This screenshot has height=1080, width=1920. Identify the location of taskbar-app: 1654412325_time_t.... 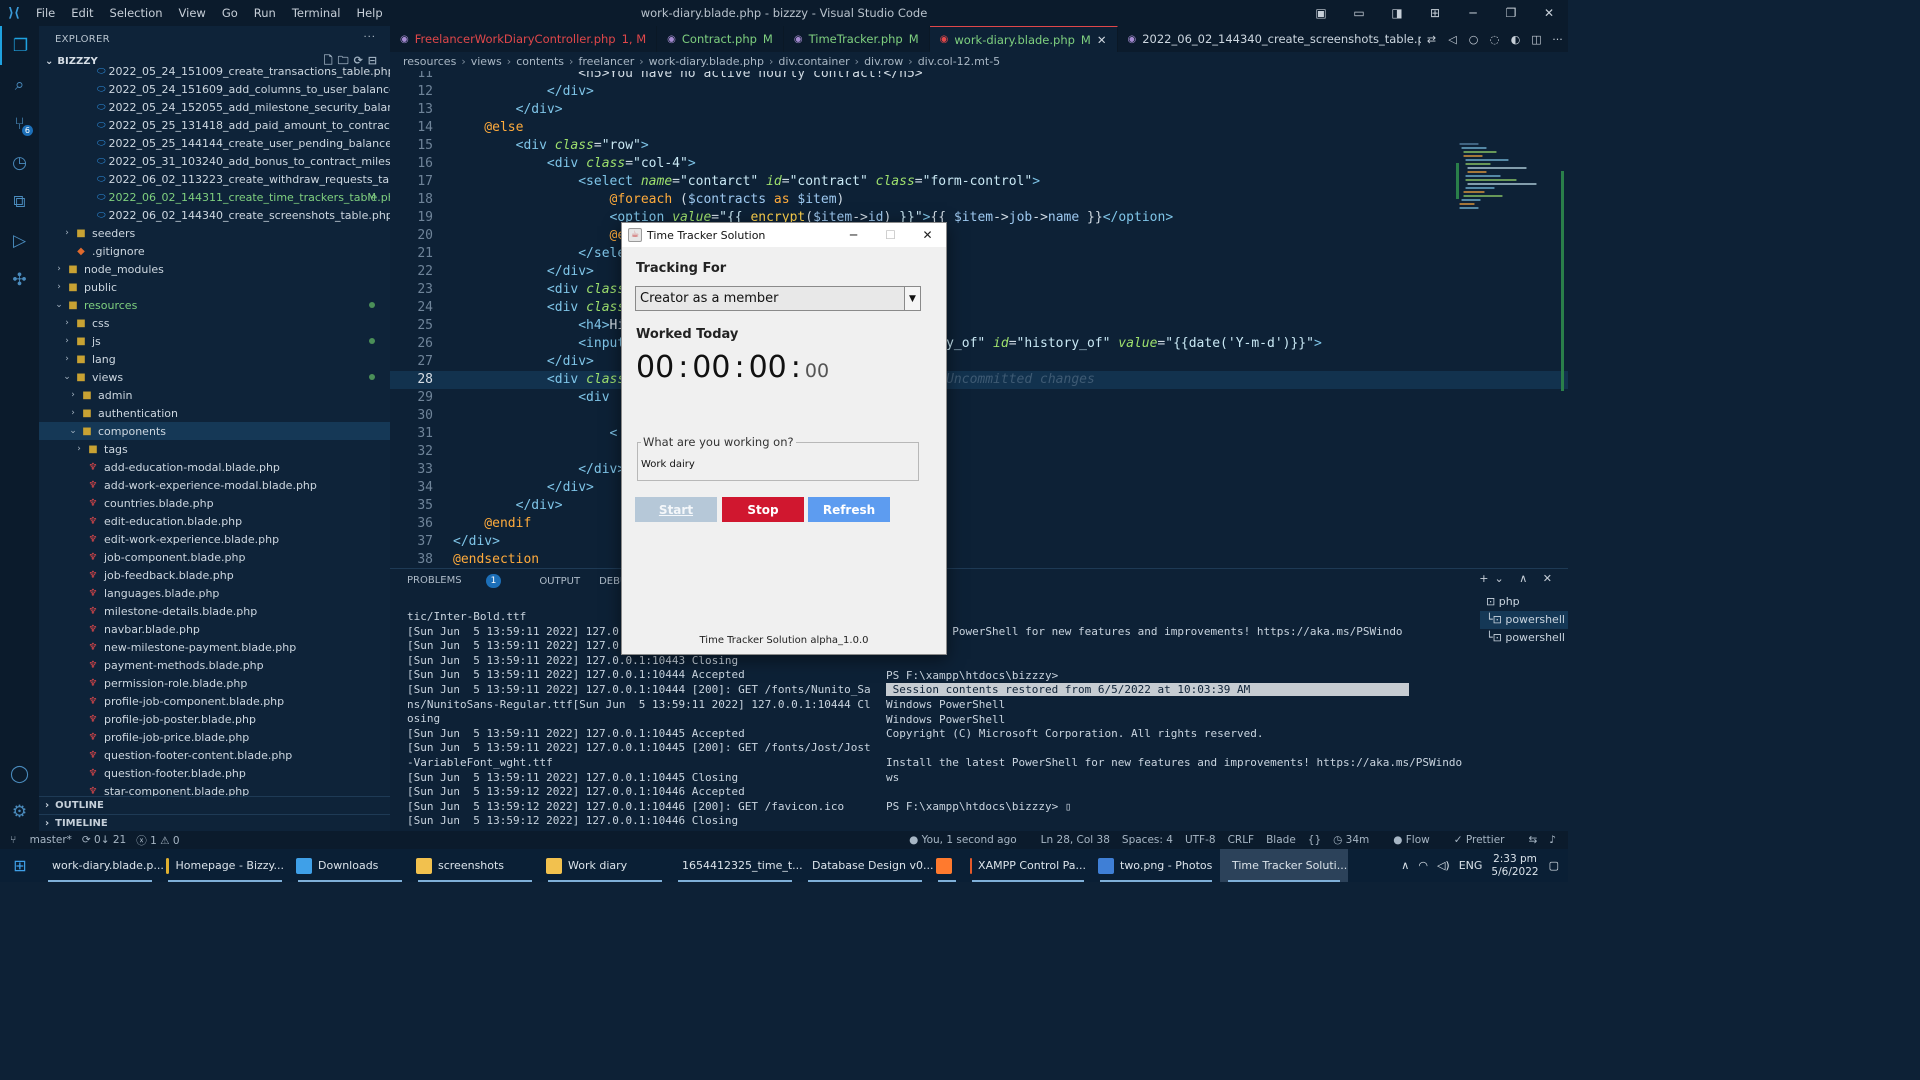
(736, 865).